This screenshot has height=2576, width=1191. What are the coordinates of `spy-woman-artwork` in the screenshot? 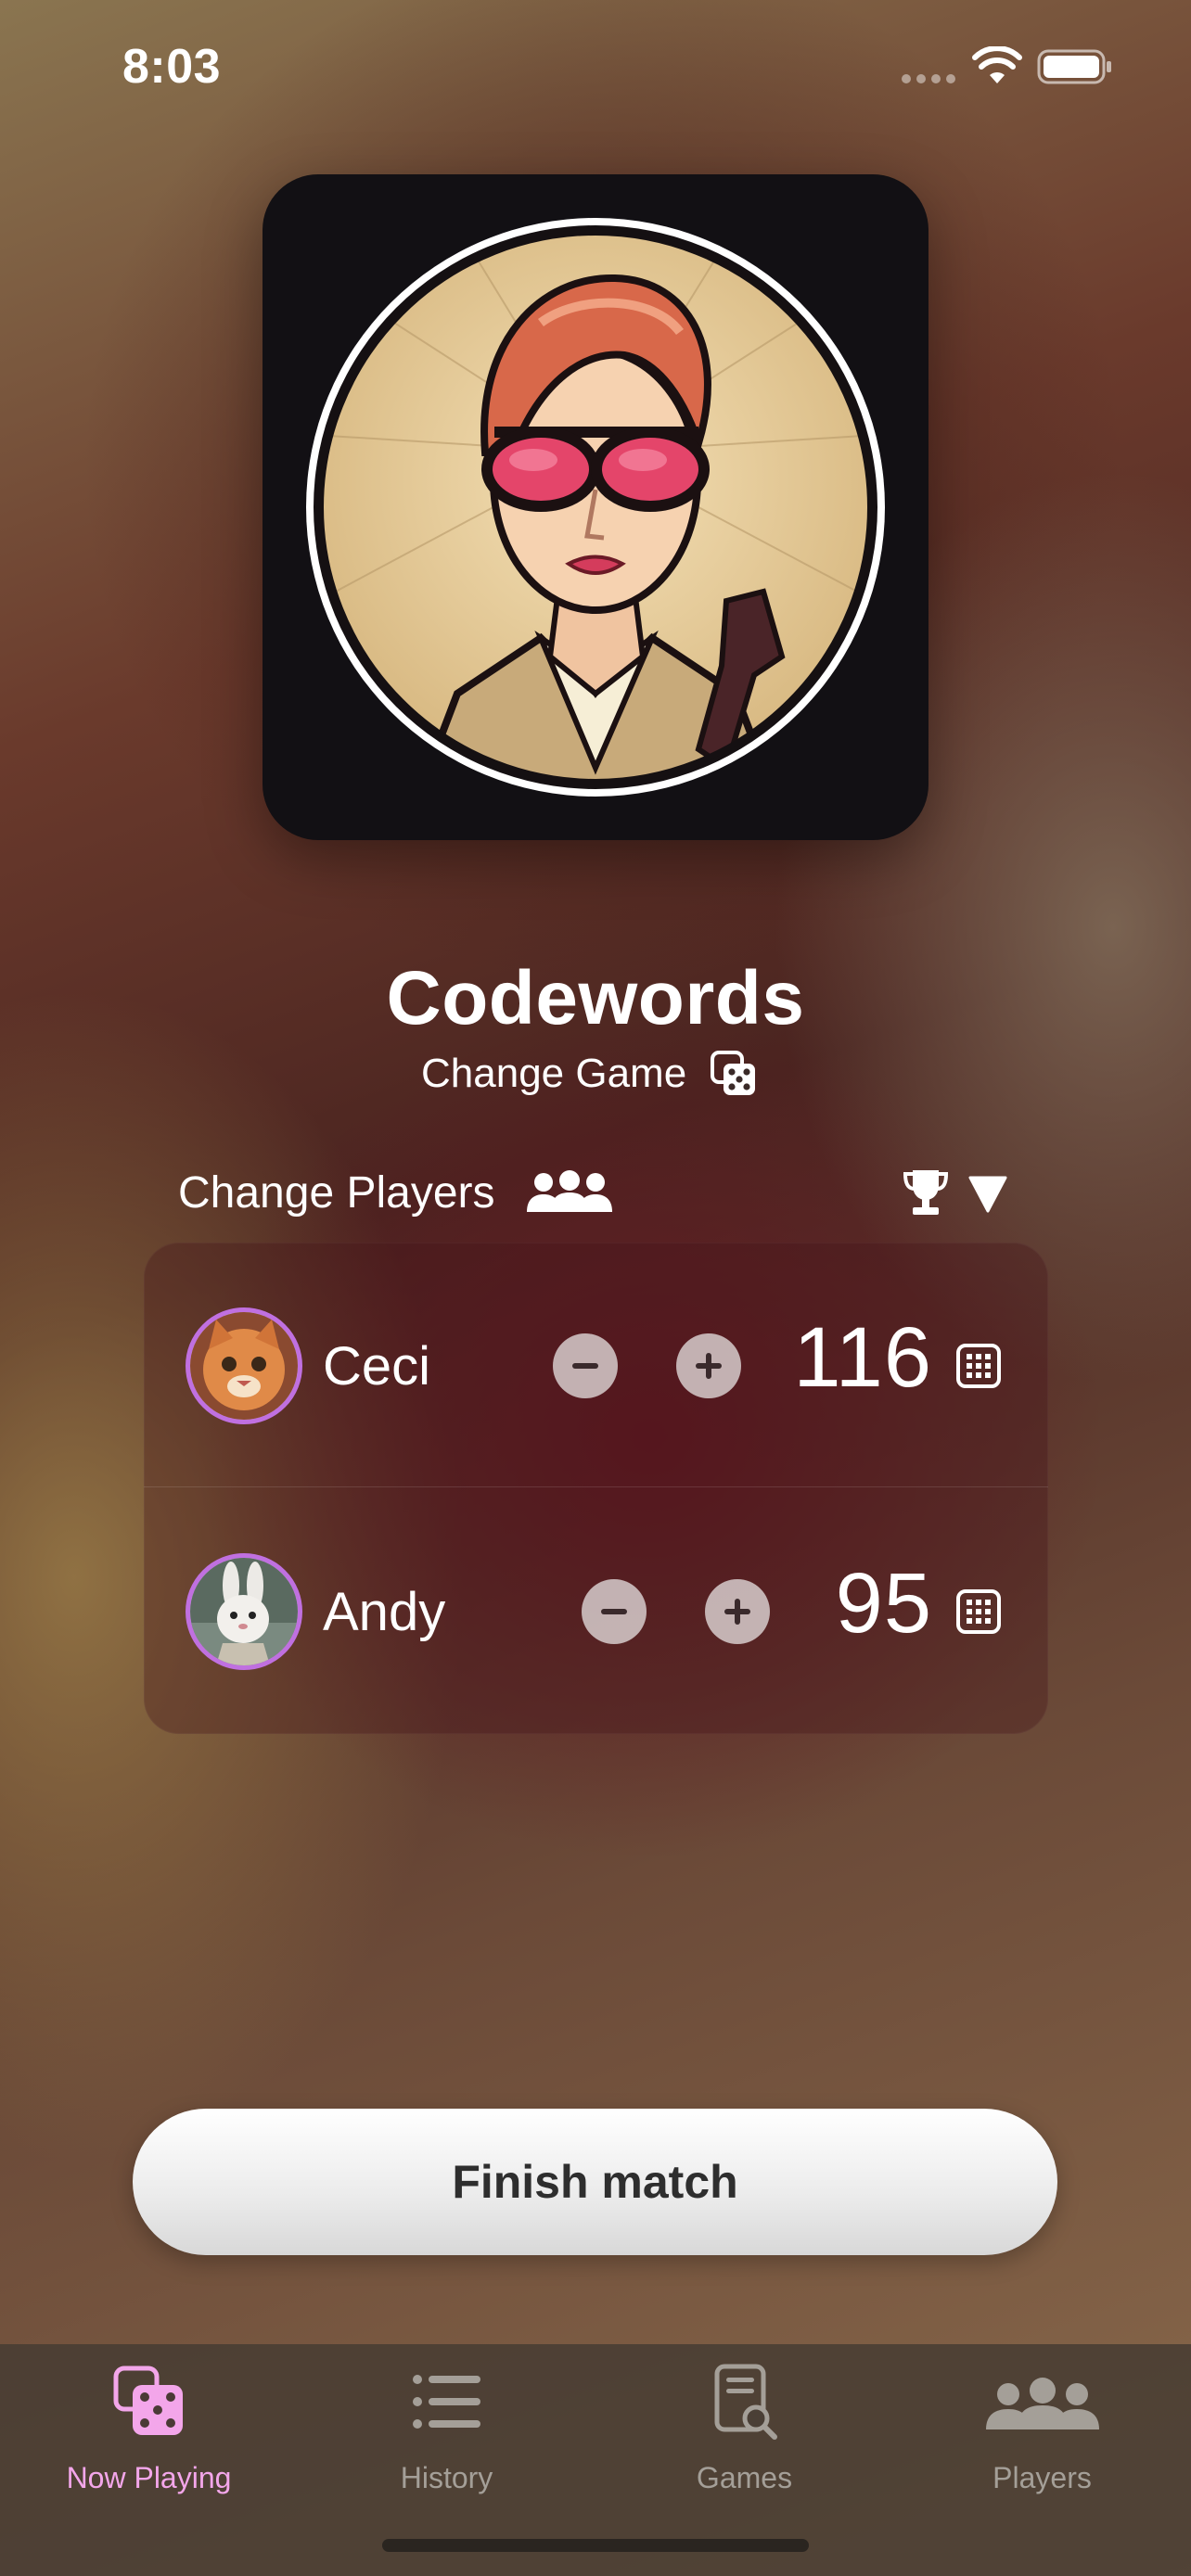 It's located at (595, 508).